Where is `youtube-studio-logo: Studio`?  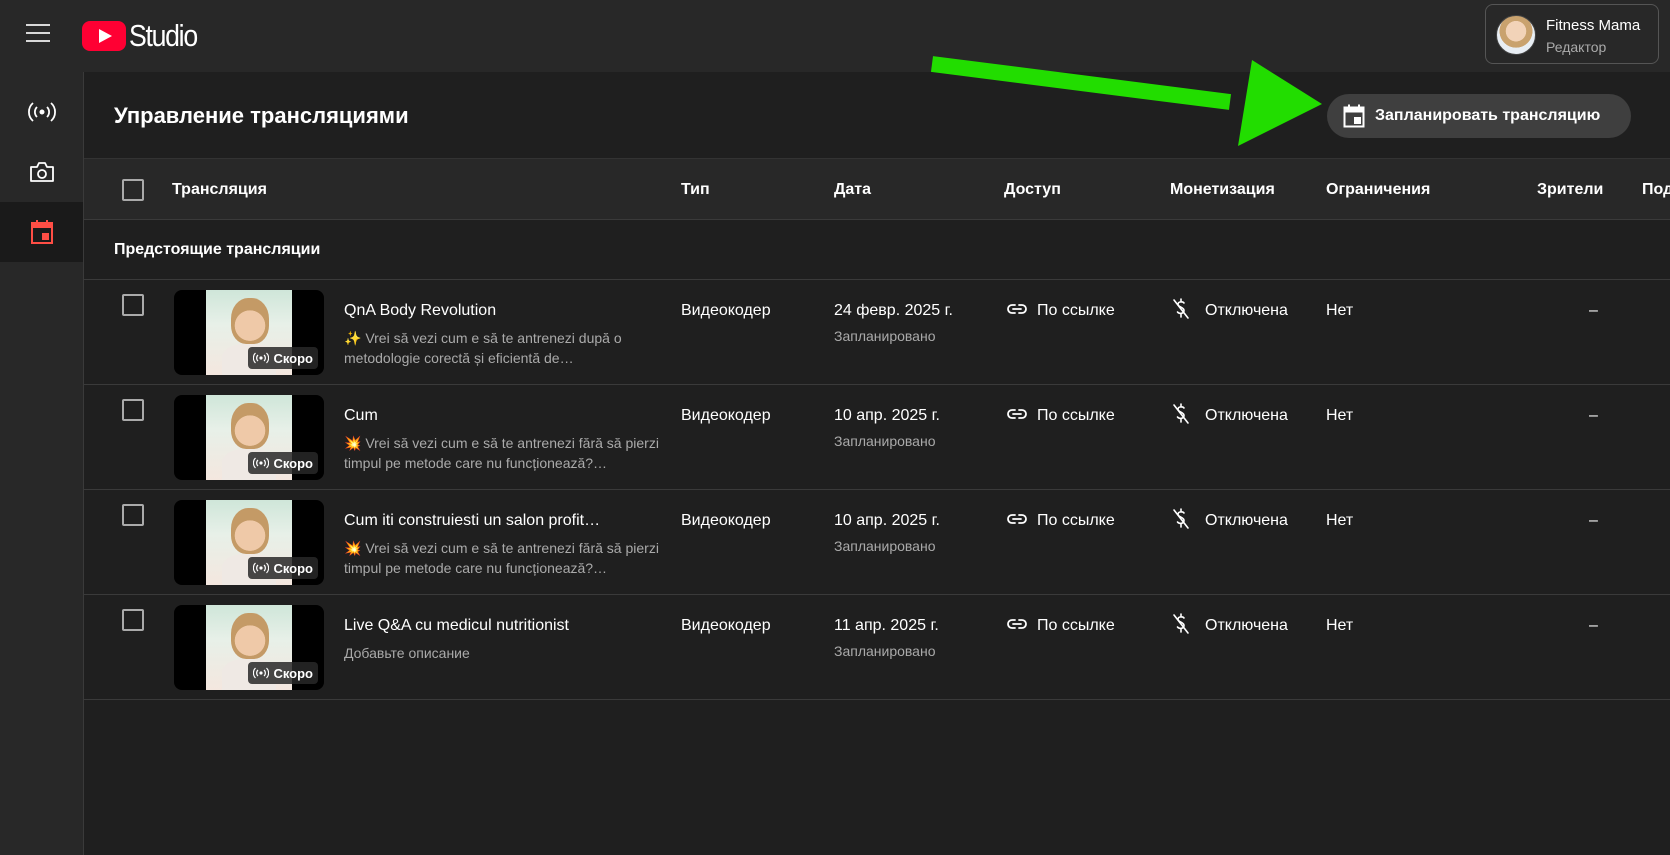
youtube-studio-logo: Studio is located at coordinates (145, 36).